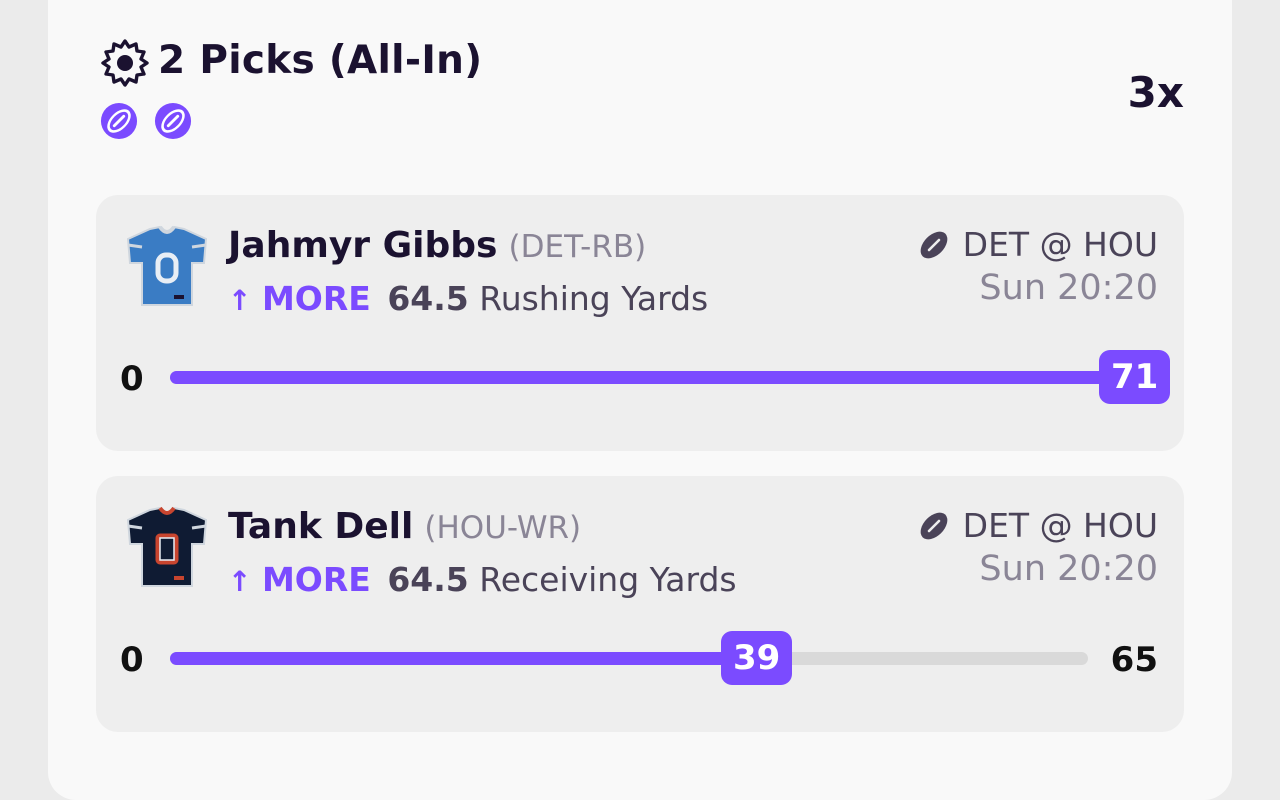  Describe the element at coordinates (320, 60) in the screenshot. I see `entry-title: 2 Picks (All-In)` at that location.